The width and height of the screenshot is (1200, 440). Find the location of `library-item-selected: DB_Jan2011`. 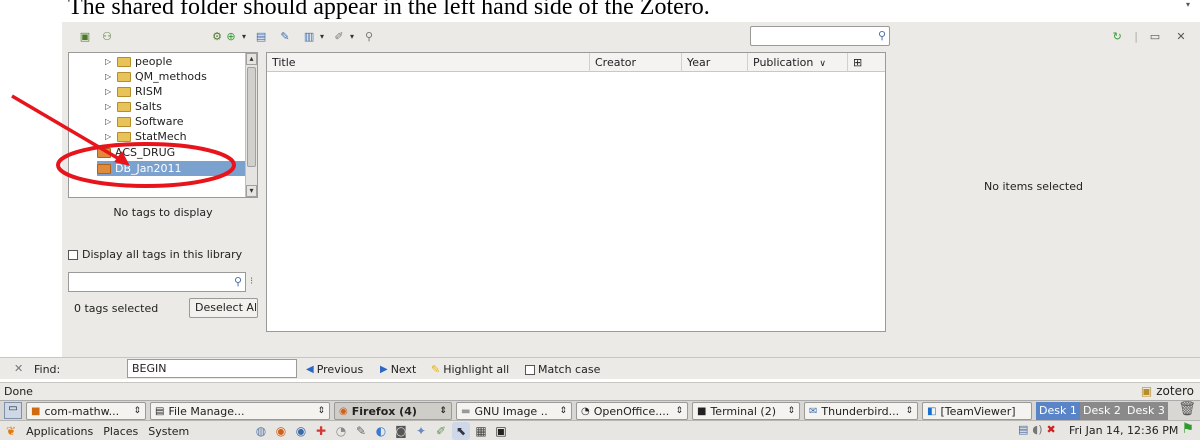

library-item-selected: DB_Jan2011 is located at coordinates (174, 168).